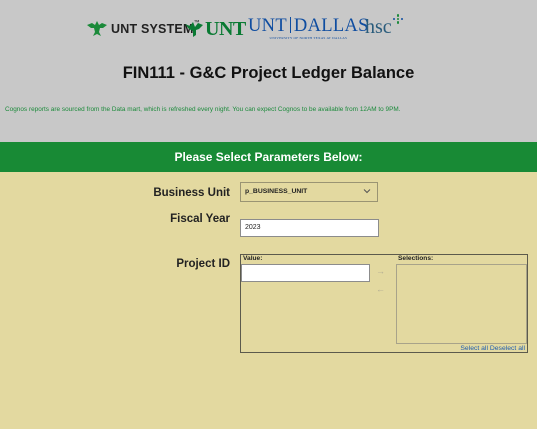 This screenshot has height=429, width=537. I want to click on business-unit-select: p_BUSINESS_UNIT, so click(309, 192).